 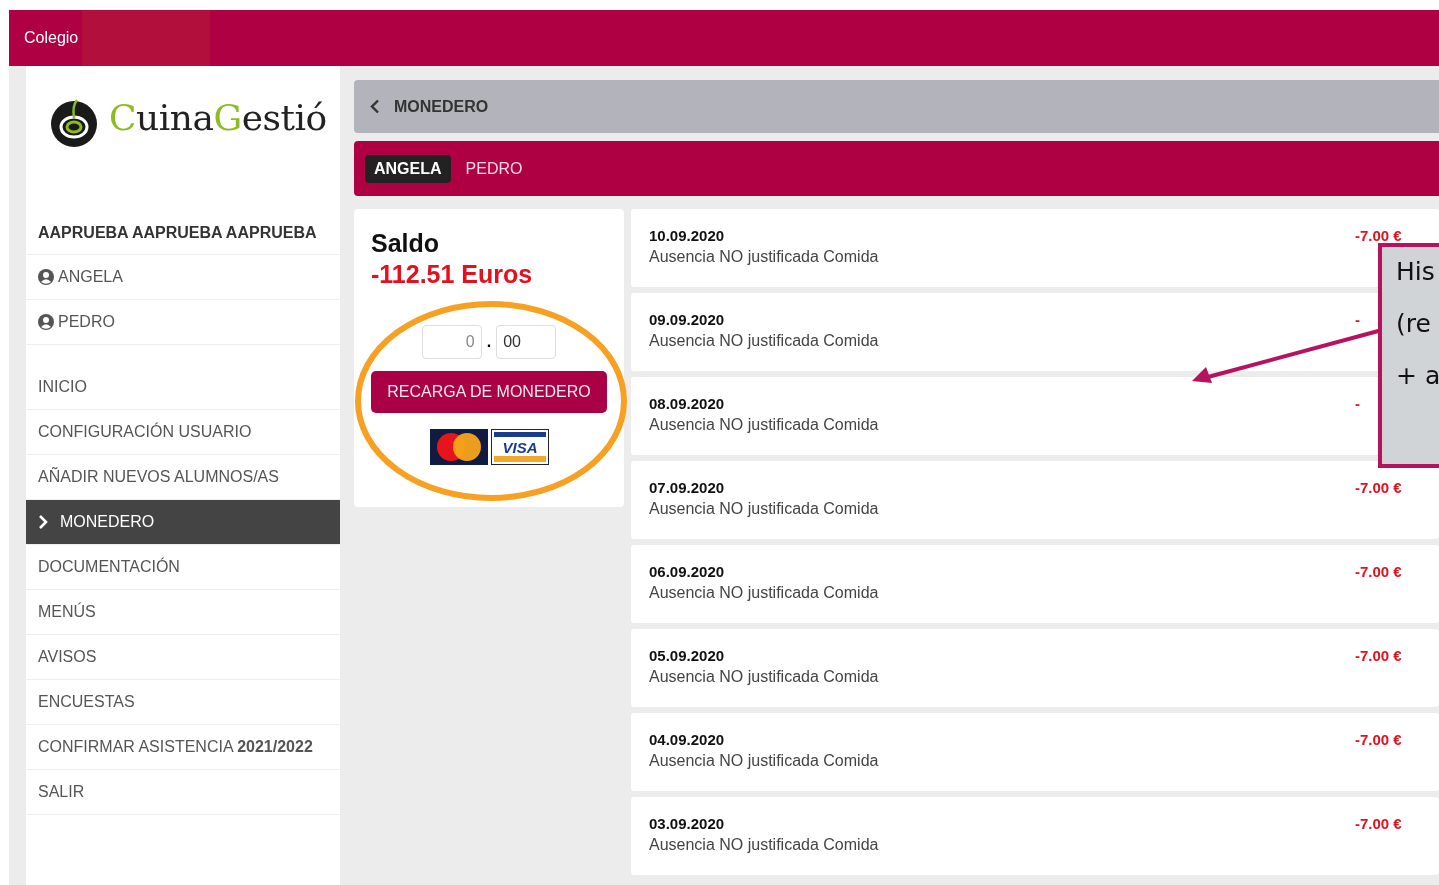 What do you see at coordinates (1415, 272) in the screenshot?
I see `callout-text: His` at bounding box center [1415, 272].